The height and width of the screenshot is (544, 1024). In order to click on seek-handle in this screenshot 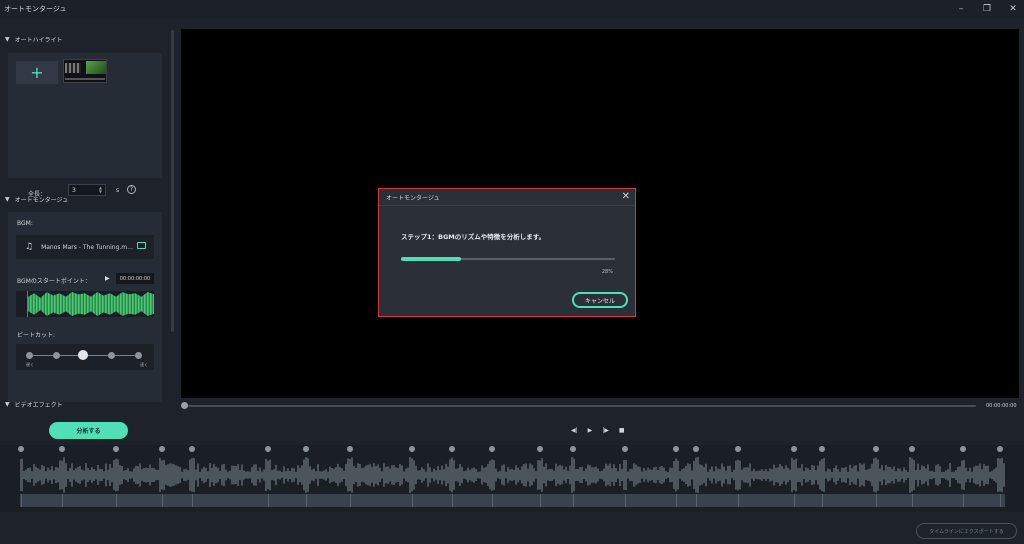, I will do `click(184, 405)`.